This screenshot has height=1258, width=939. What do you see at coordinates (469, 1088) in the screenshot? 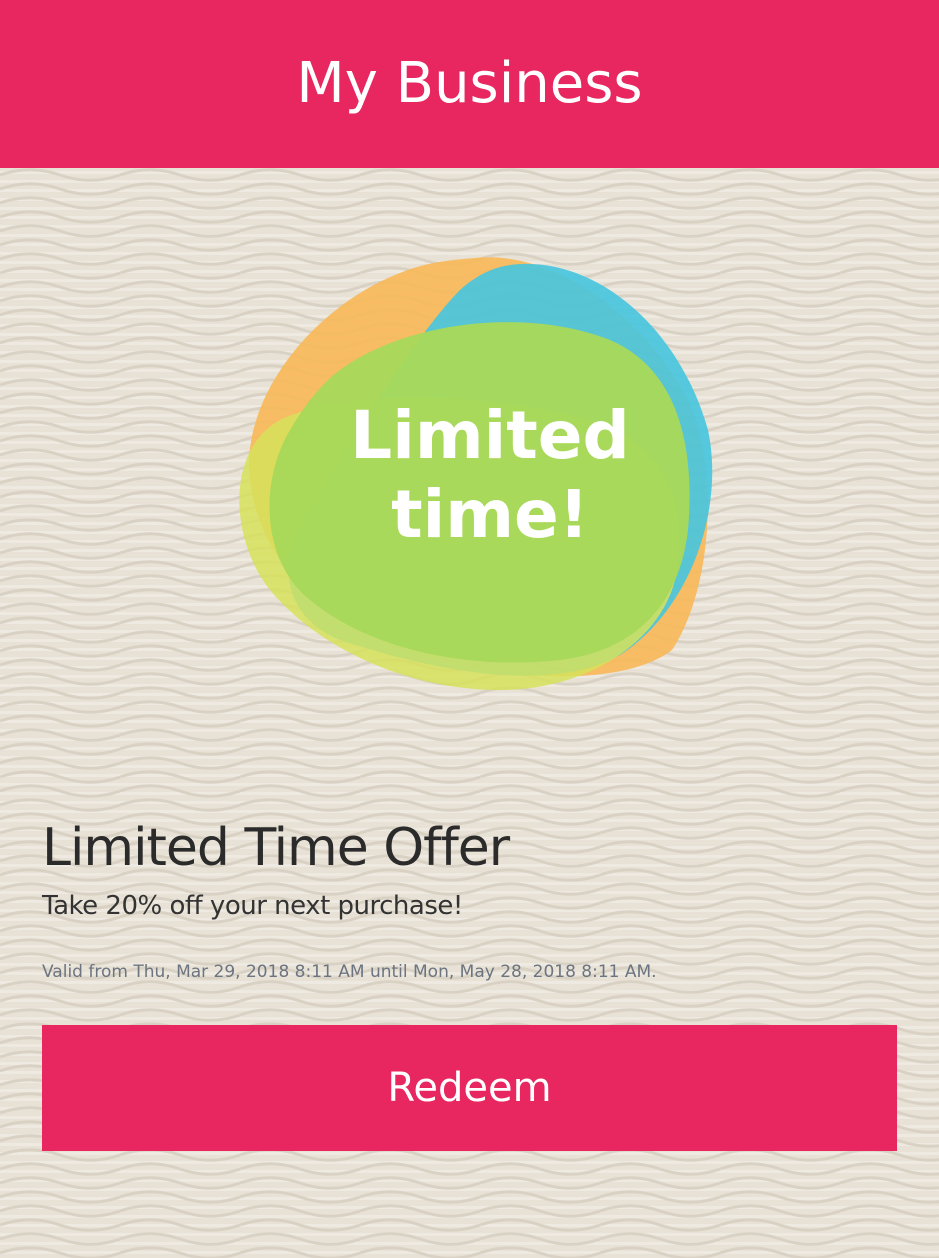
I see `redeem-button: Redeem` at bounding box center [469, 1088].